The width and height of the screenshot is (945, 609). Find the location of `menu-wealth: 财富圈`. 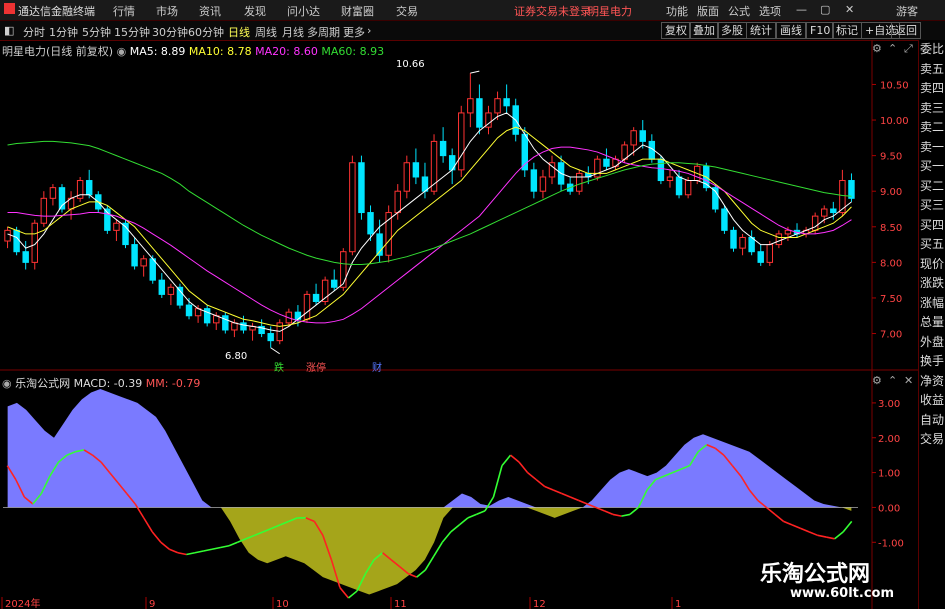

menu-wealth: 财富圈 is located at coordinates (357, 11).